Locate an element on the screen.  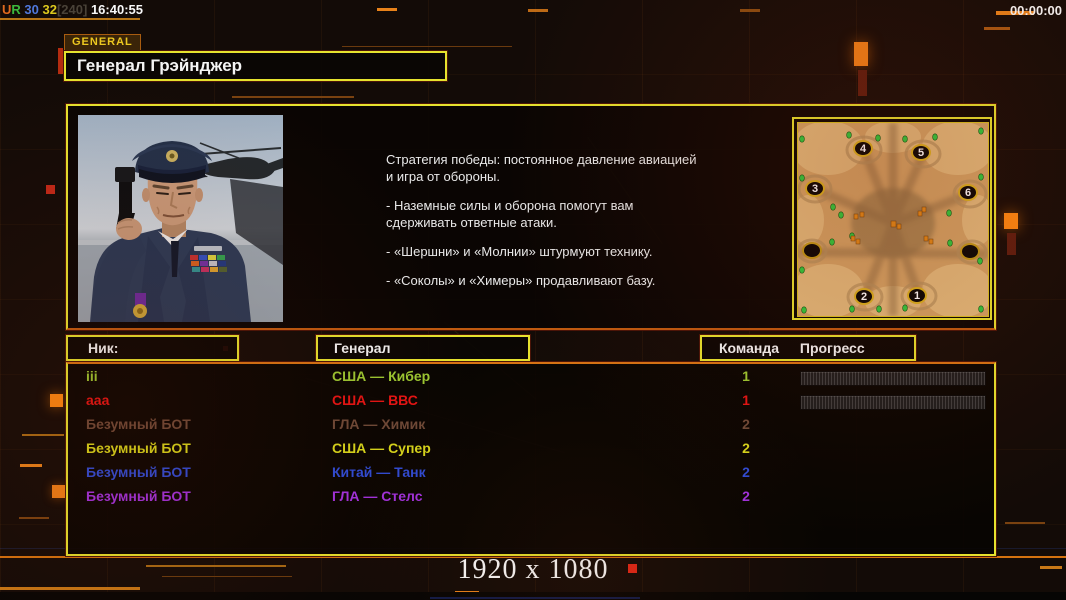
header-team-progress: Команда Прогресс is located at coordinates (808, 348).